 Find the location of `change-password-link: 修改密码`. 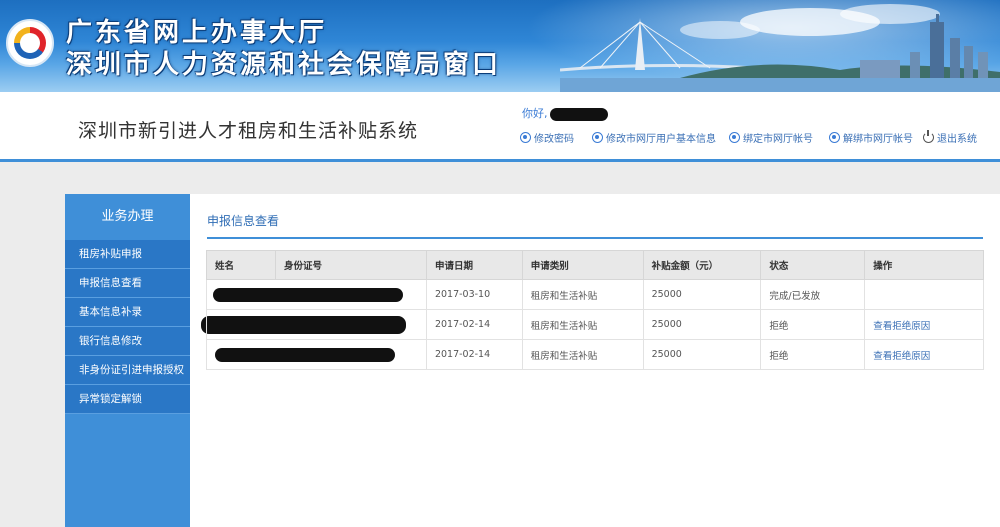

change-password-link: 修改密码 is located at coordinates (547, 137).